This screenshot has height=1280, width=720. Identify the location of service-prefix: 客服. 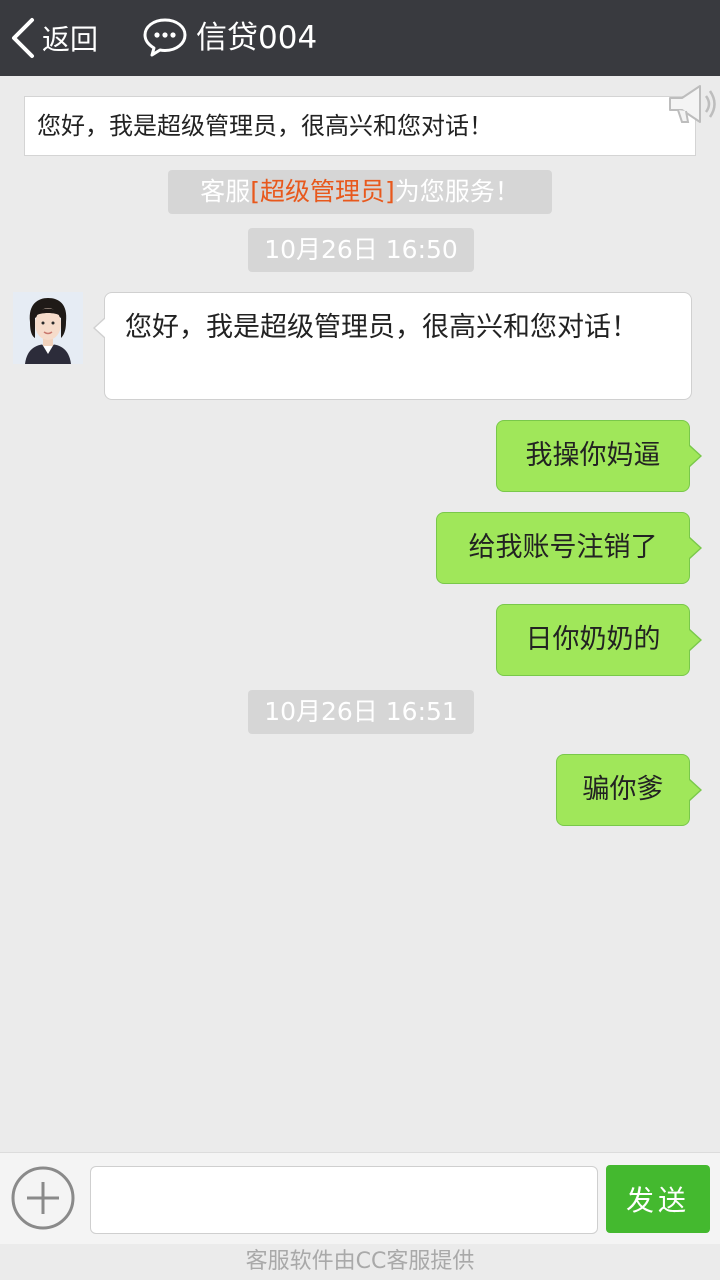
(225, 191).